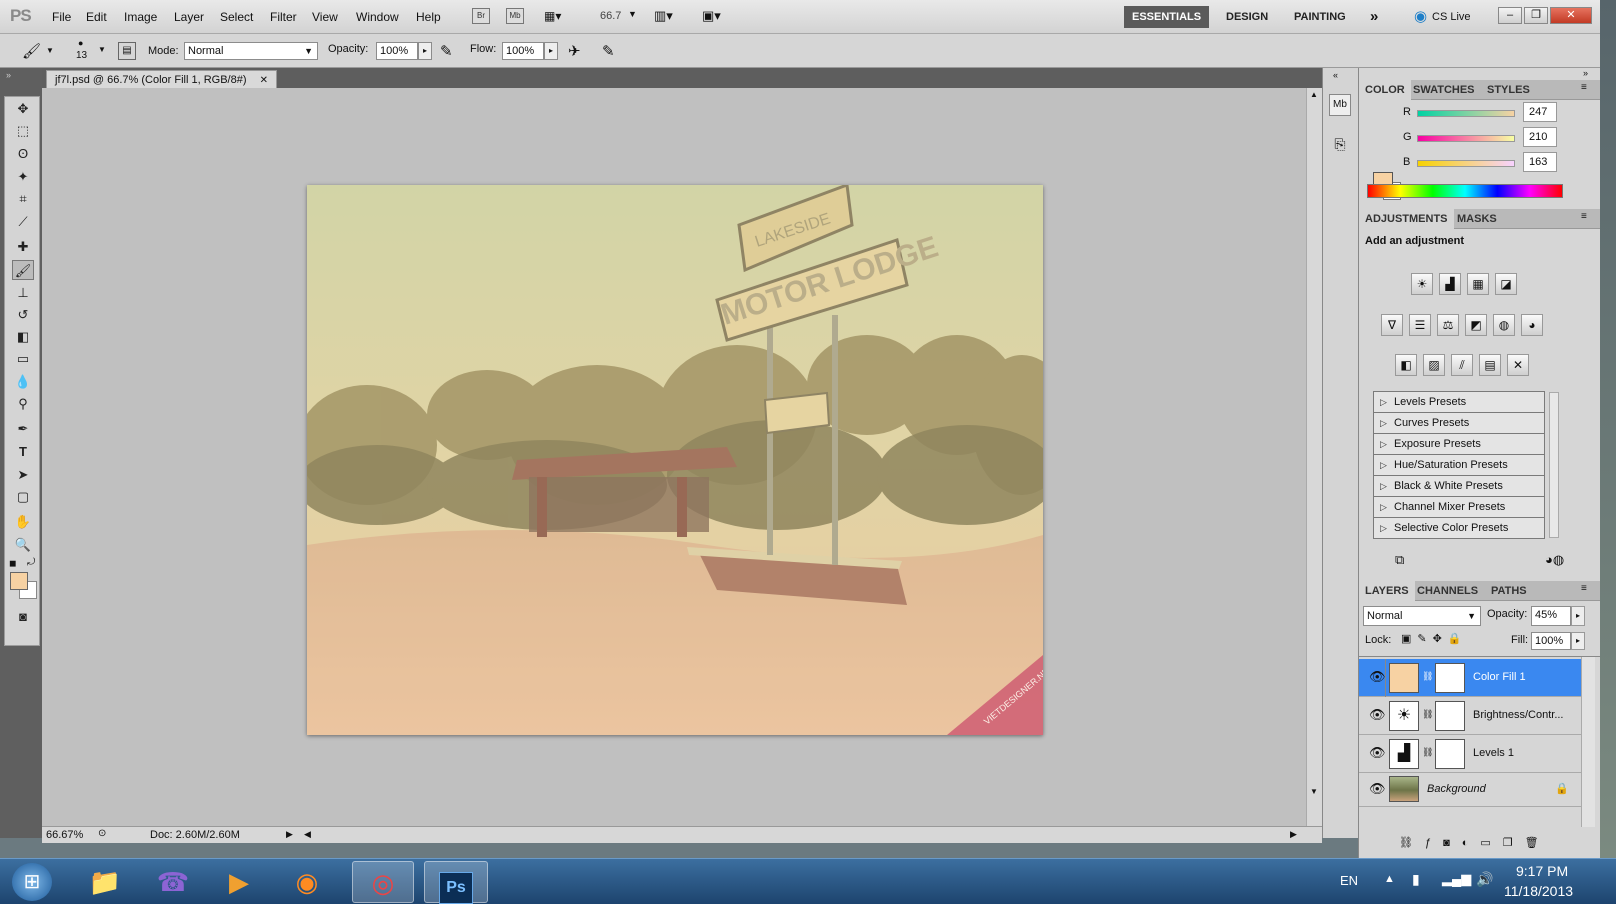 The height and width of the screenshot is (904, 1616). Describe the element at coordinates (8, 75) in the screenshot. I see `collapse-tools-icon: »` at that location.